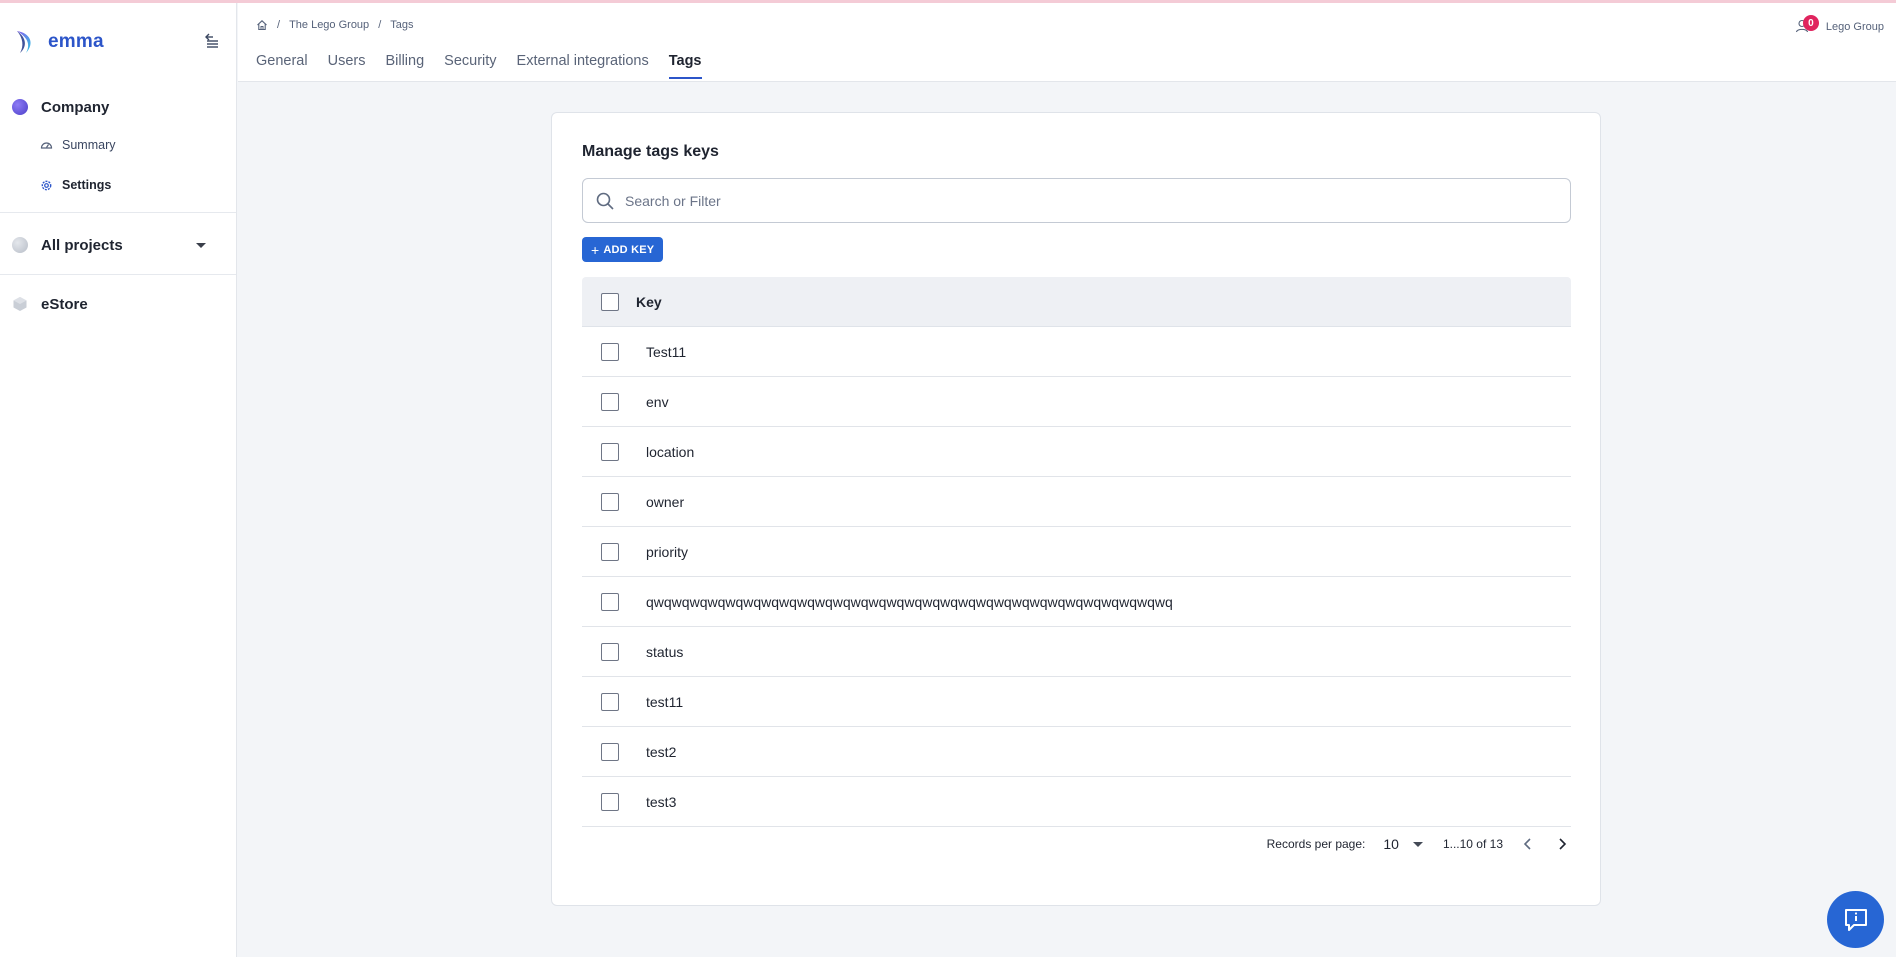 The width and height of the screenshot is (1896, 957). I want to click on project-estore: eStore, so click(118, 304).